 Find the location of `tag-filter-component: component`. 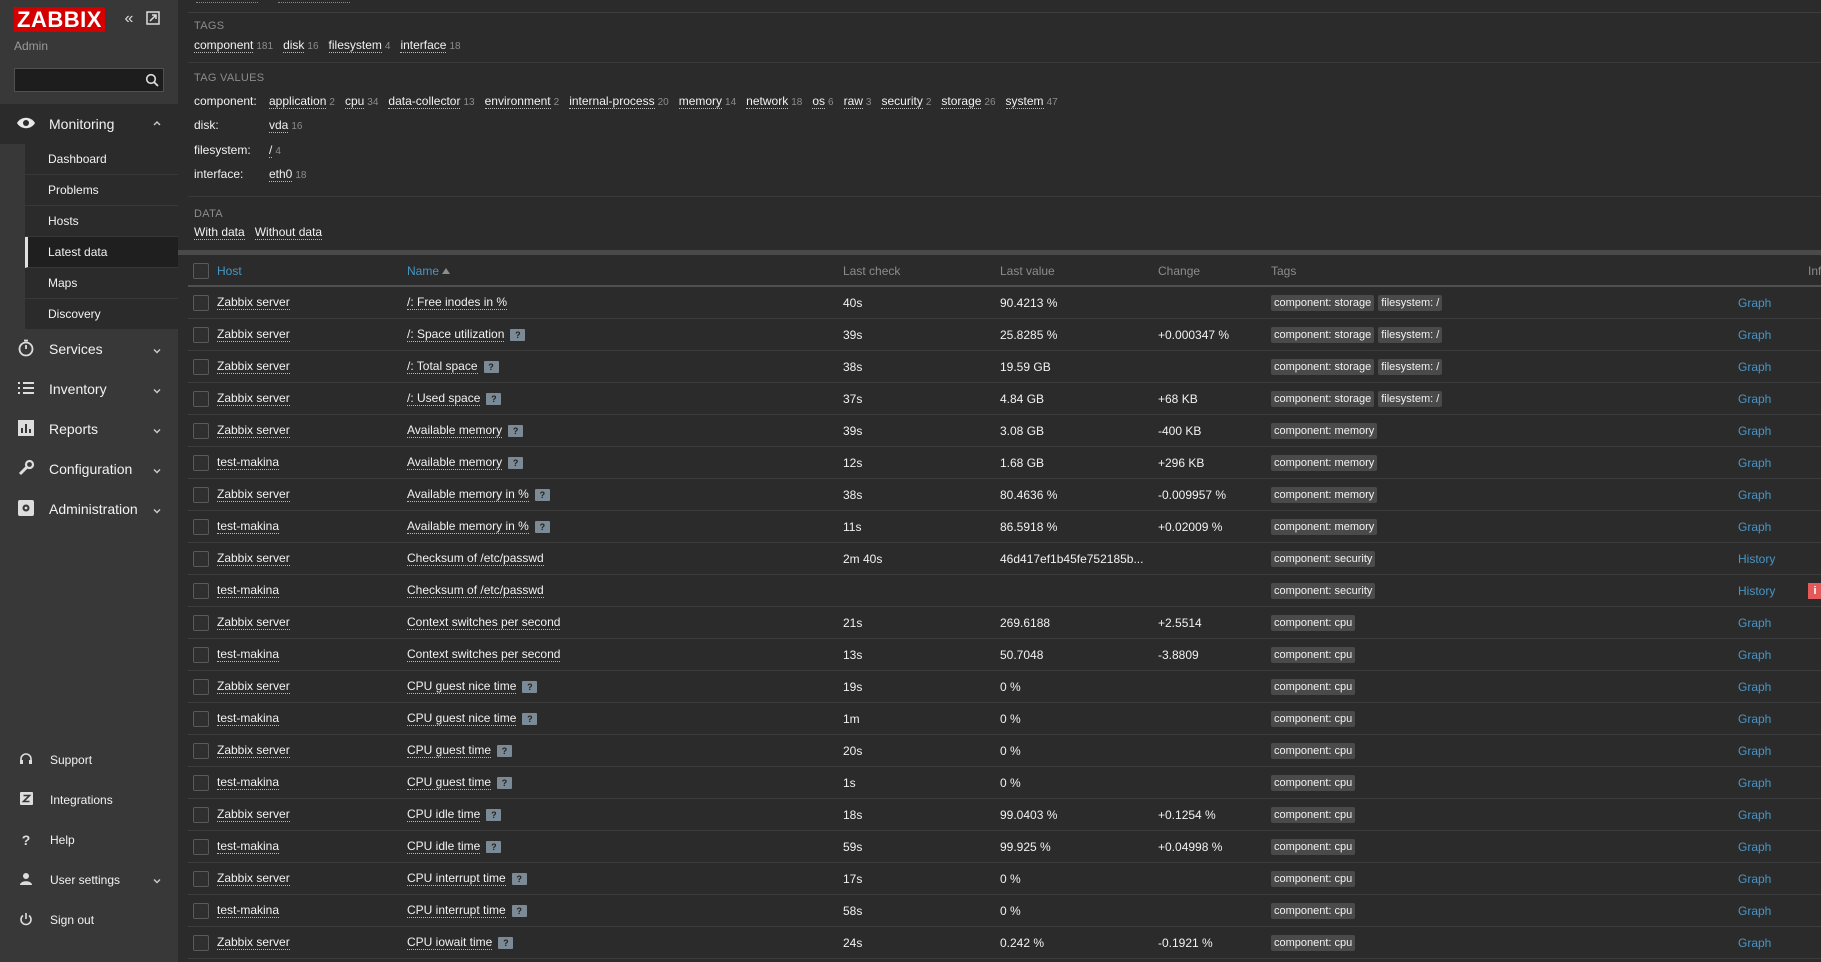

tag-filter-component: component is located at coordinates (224, 45).